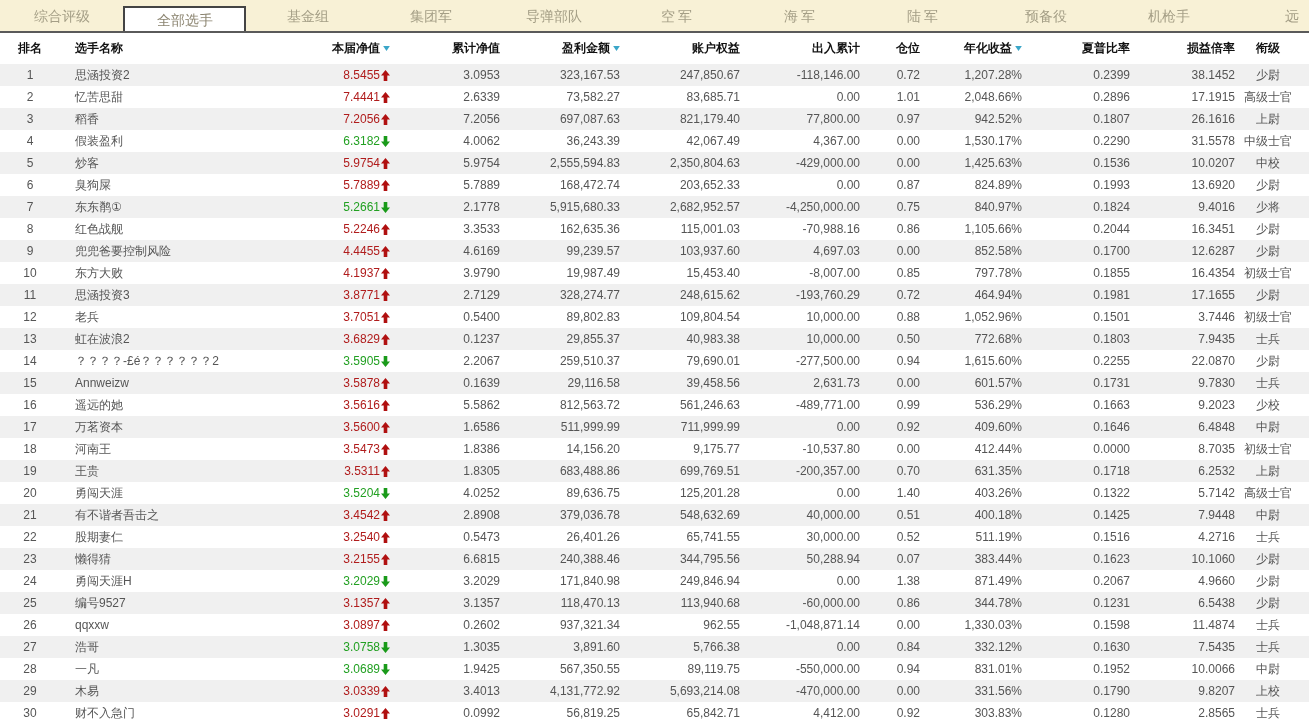 This screenshot has height=723, width=1309. I want to click on table-cell: 10.0207, so click(1213, 163).